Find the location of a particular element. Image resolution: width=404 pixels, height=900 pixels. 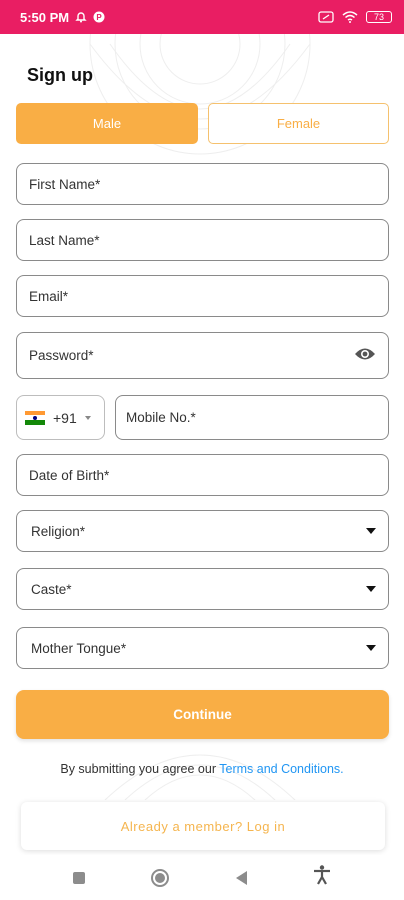

wifi-icon is located at coordinates (350, 17).